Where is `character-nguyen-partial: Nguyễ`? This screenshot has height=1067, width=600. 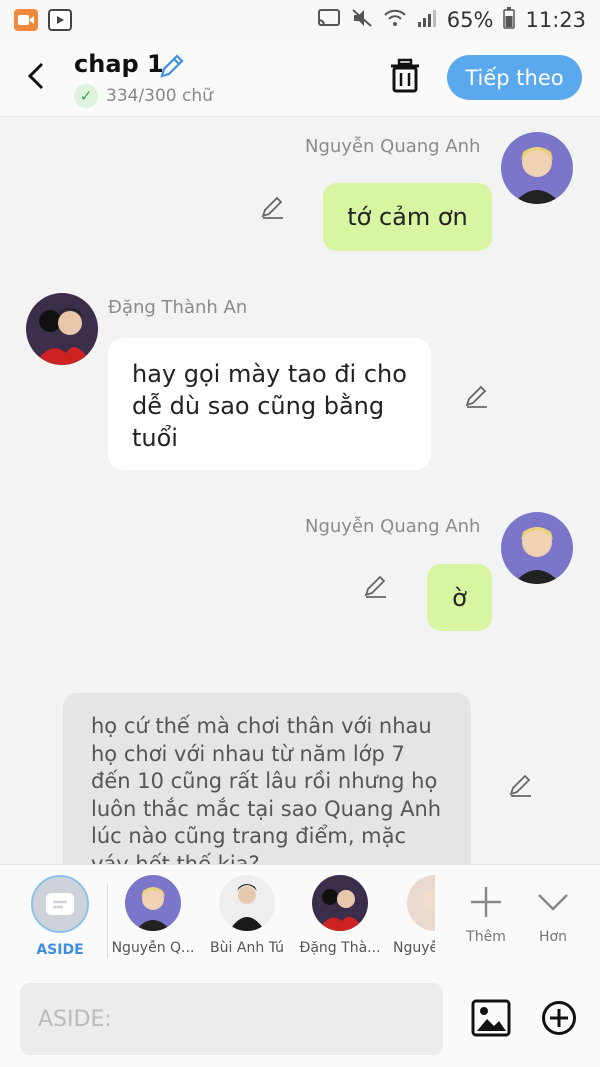
character-nguyen-partial: Nguyễ is located at coordinates (414, 915).